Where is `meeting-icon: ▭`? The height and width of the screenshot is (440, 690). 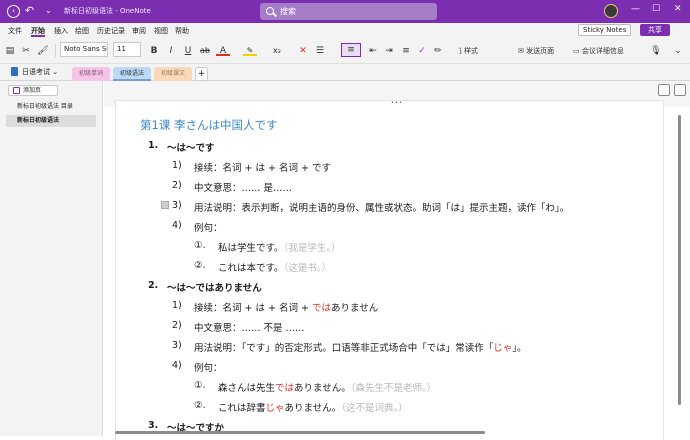
meeting-icon: ▭ is located at coordinates (577, 51).